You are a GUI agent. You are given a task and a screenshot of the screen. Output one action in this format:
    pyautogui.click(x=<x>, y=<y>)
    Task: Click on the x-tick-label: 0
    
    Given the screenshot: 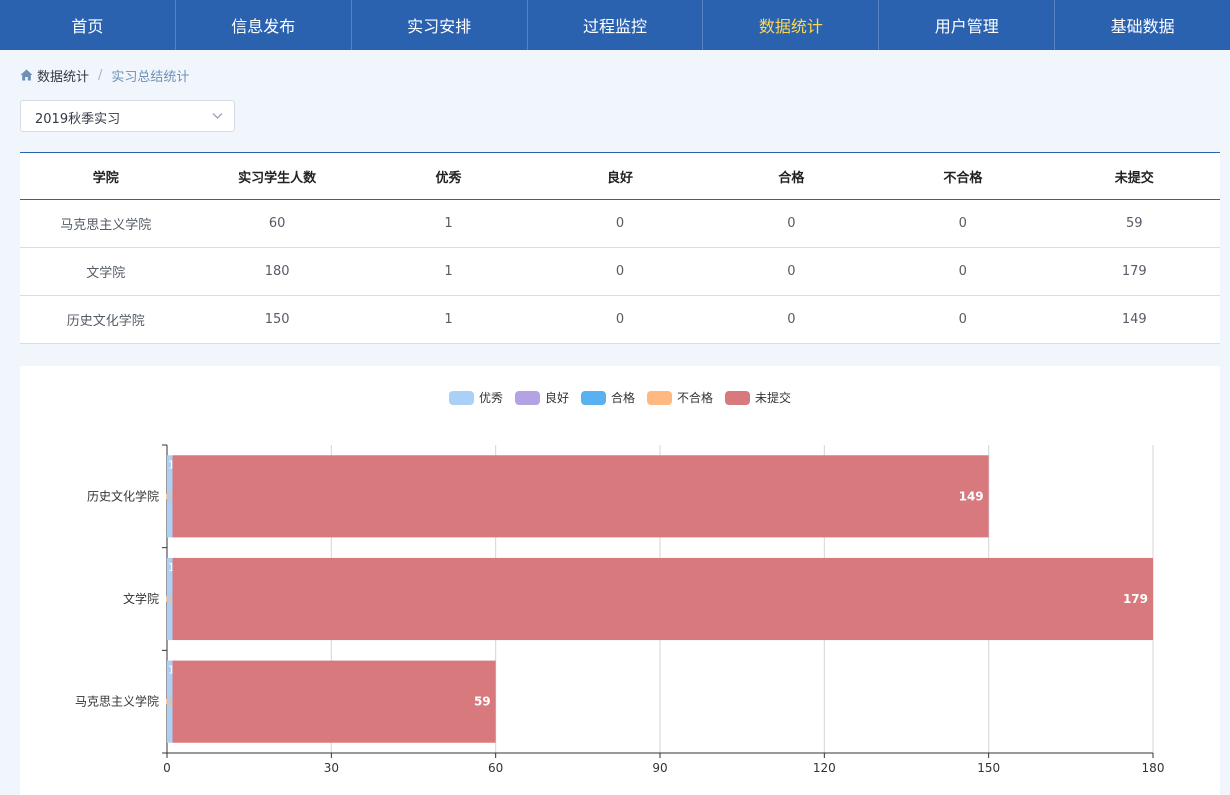 What is the action you would take?
    pyautogui.click(x=167, y=768)
    